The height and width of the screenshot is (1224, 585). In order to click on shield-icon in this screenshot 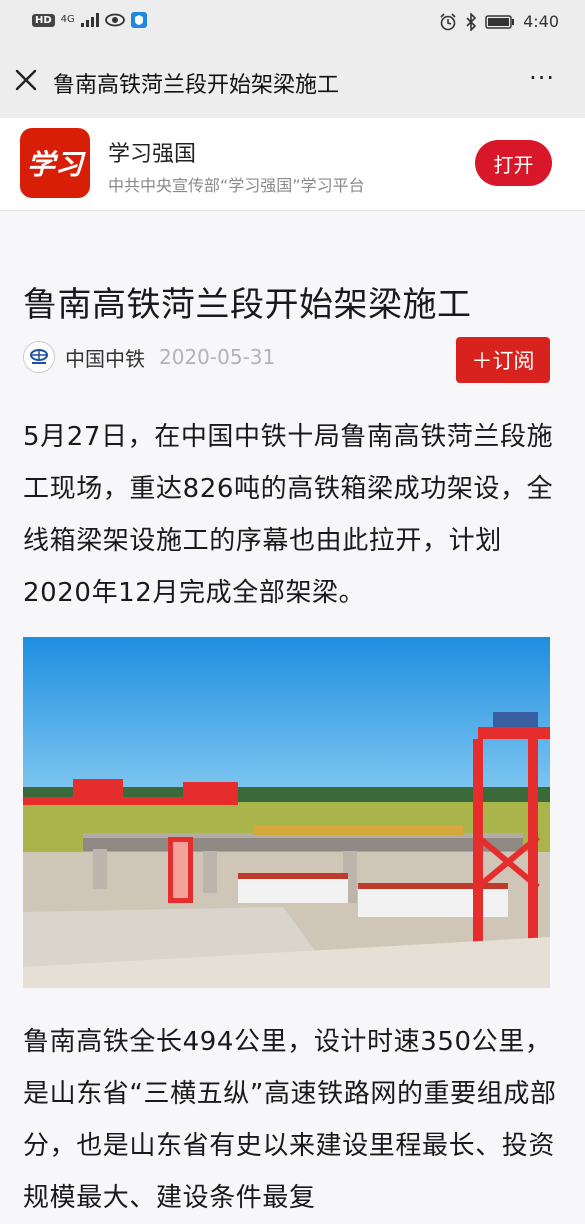, I will do `click(138, 20)`.